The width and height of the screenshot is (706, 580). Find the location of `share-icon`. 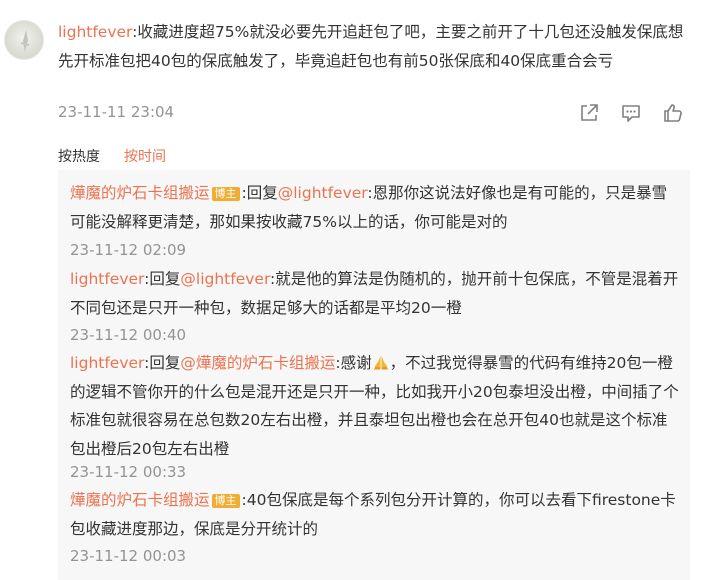

share-icon is located at coordinates (589, 113).